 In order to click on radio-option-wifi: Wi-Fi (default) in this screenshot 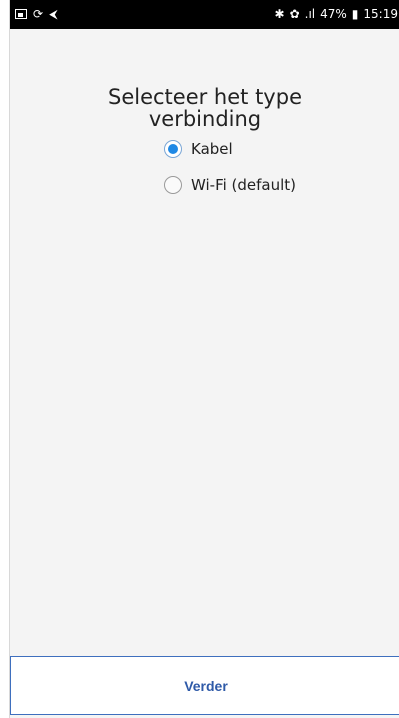, I will do `click(230, 185)`.